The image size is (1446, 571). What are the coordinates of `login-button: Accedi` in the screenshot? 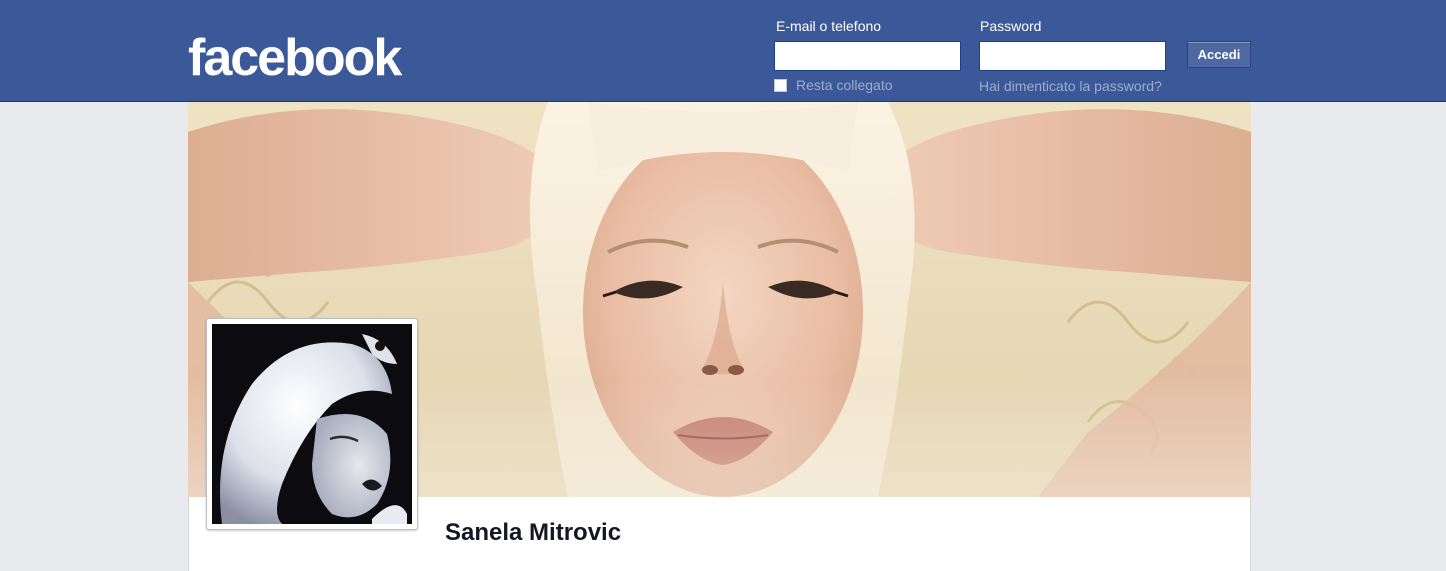 It's located at (1219, 54).